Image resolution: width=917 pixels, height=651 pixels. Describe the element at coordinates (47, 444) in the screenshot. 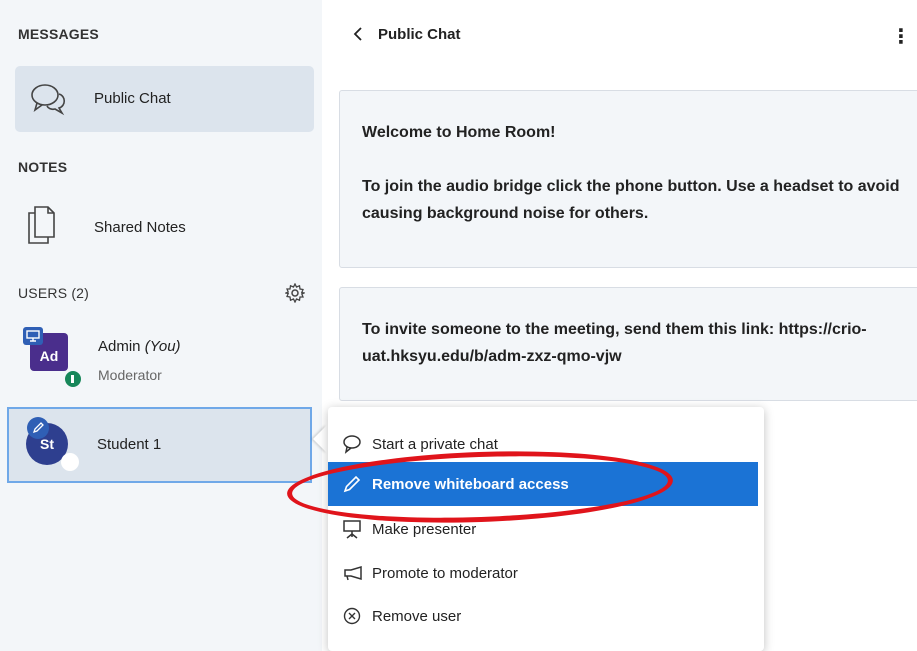

I see `avatar-initials: St` at that location.